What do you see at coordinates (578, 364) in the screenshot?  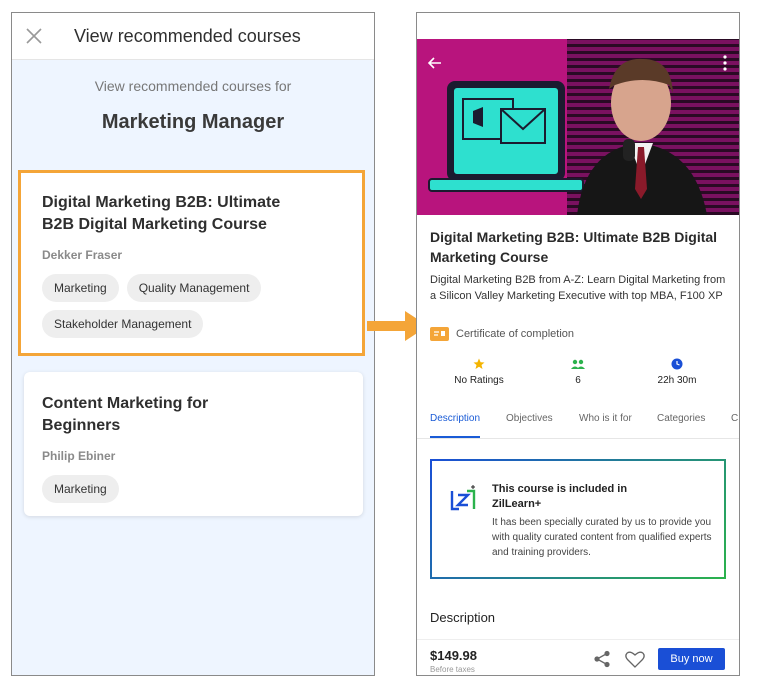 I see `users-icon` at bounding box center [578, 364].